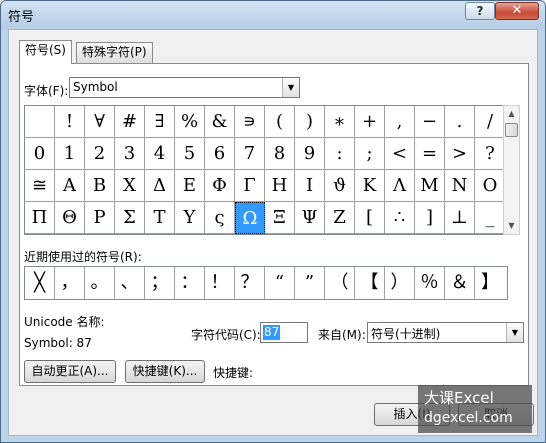 This screenshot has width=546, height=443. What do you see at coordinates (220, 283) in the screenshot?
I see `recent-symbol-cell: ！` at bounding box center [220, 283].